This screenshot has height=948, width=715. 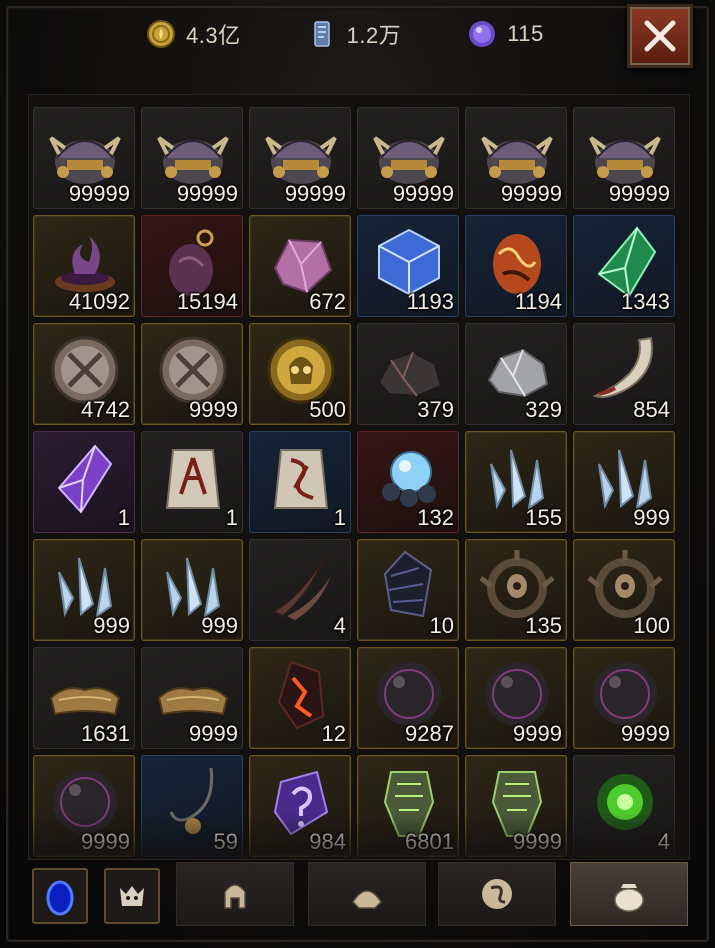 I want to click on inventory-slot: 100, so click(x=624, y=590).